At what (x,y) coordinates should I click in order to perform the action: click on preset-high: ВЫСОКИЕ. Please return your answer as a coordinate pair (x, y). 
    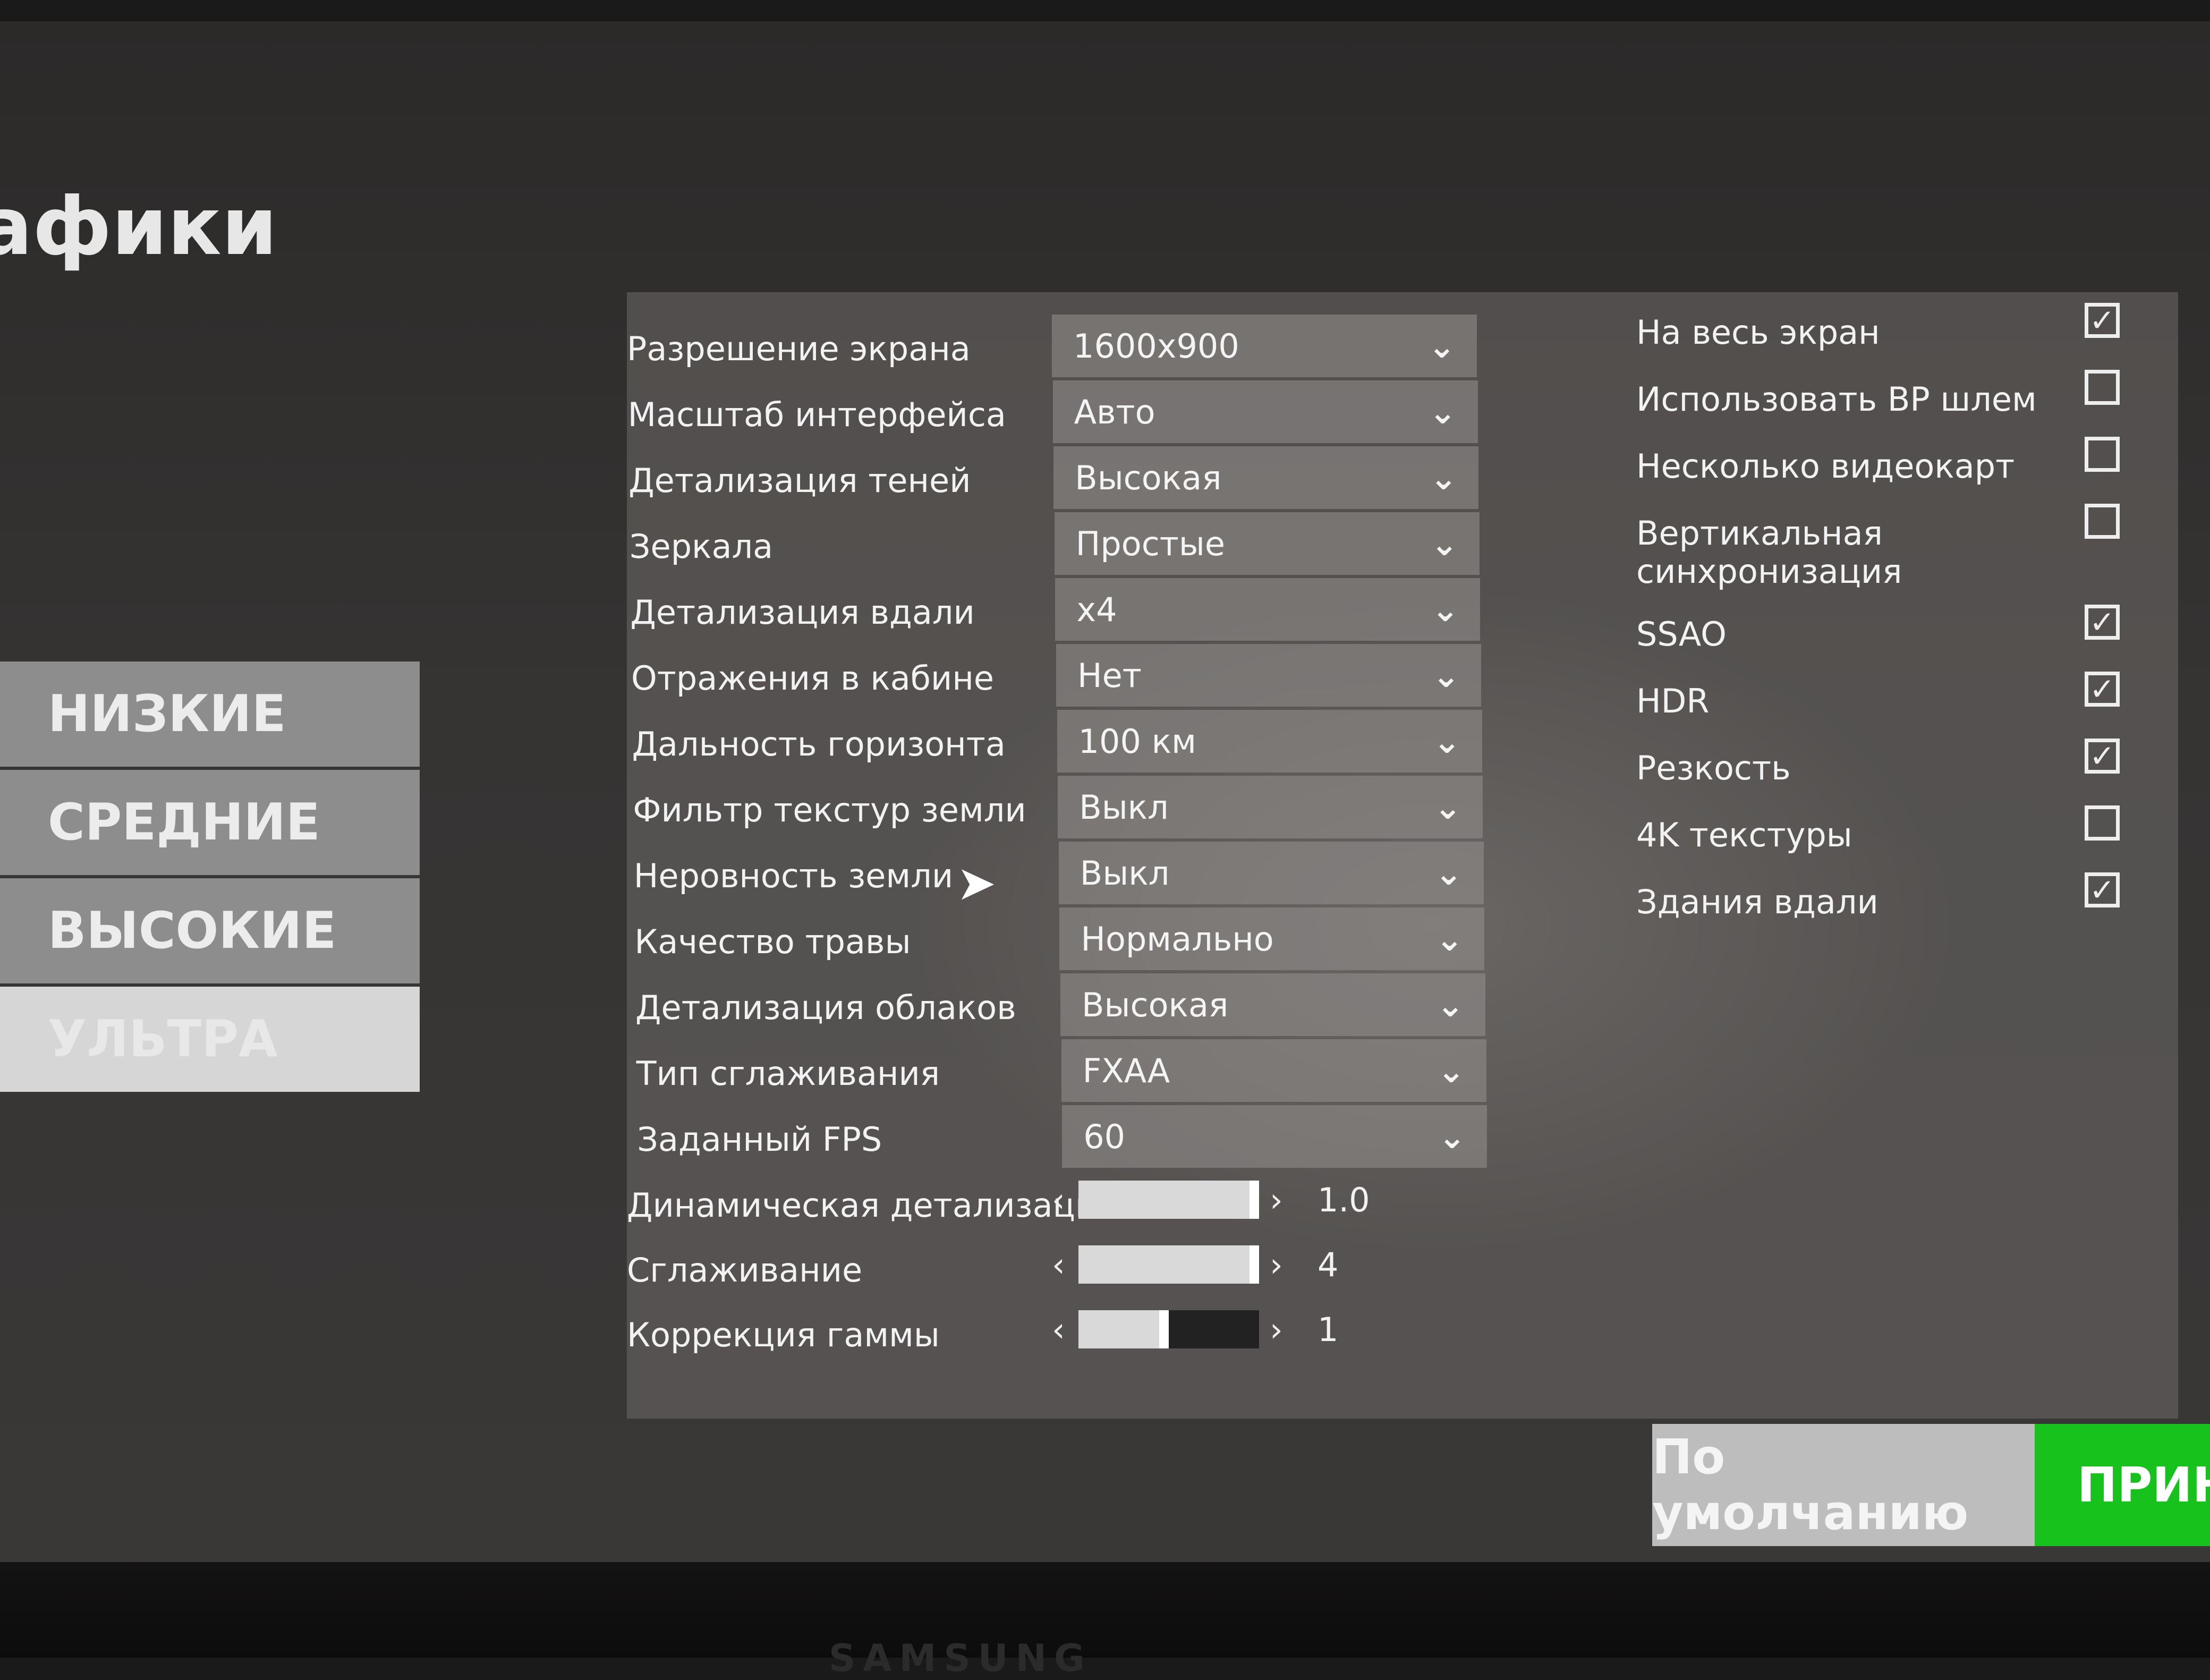
    Looking at the image, I should click on (210, 930).